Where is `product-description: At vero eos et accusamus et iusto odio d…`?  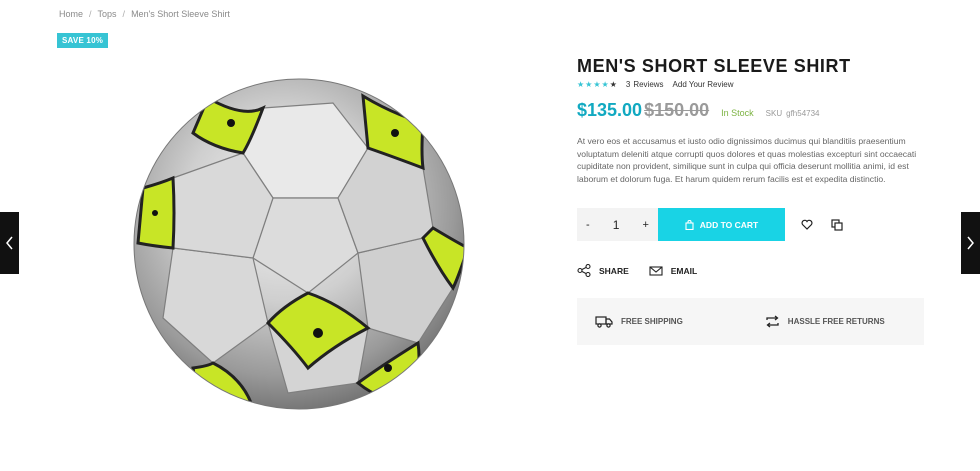 product-description: At vero eos et accusamus et iusto odio d… is located at coordinates (747, 160).